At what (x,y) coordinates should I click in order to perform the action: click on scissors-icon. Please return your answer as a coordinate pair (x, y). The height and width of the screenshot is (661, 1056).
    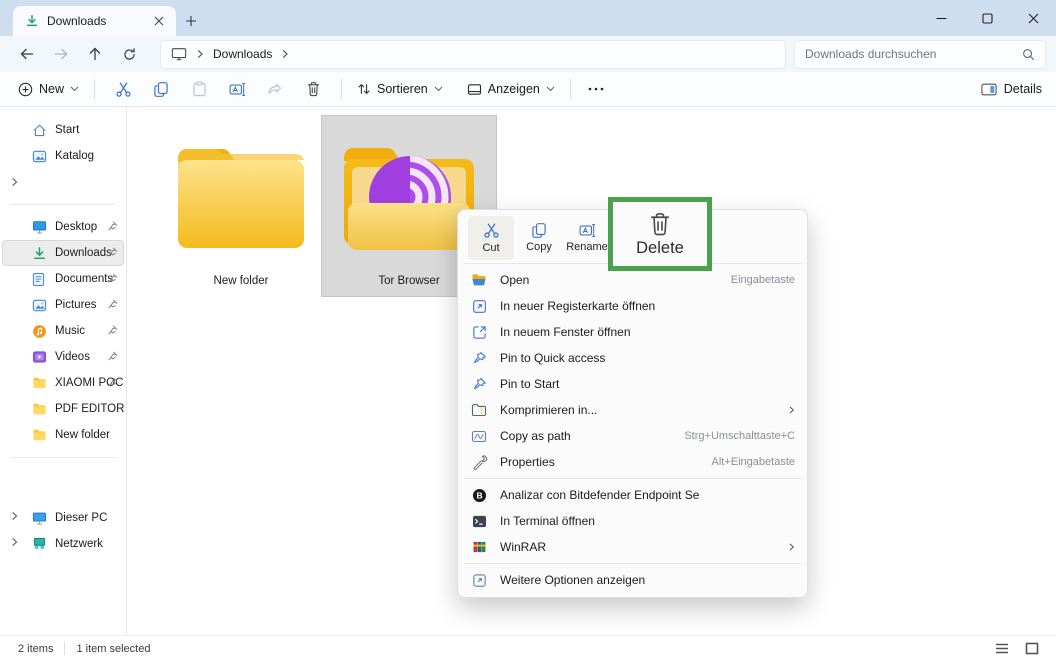
    Looking at the image, I should click on (491, 230).